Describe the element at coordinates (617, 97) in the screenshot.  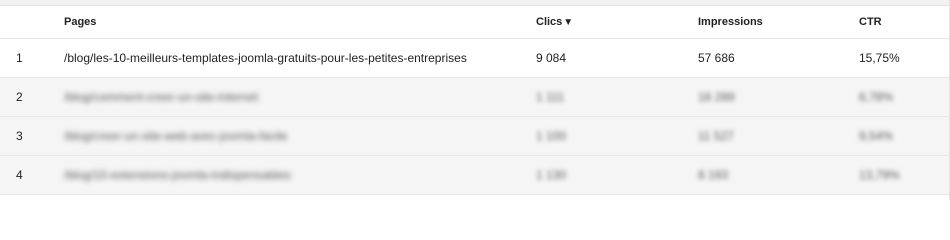
I see `clicks-value: 1 111` at that location.